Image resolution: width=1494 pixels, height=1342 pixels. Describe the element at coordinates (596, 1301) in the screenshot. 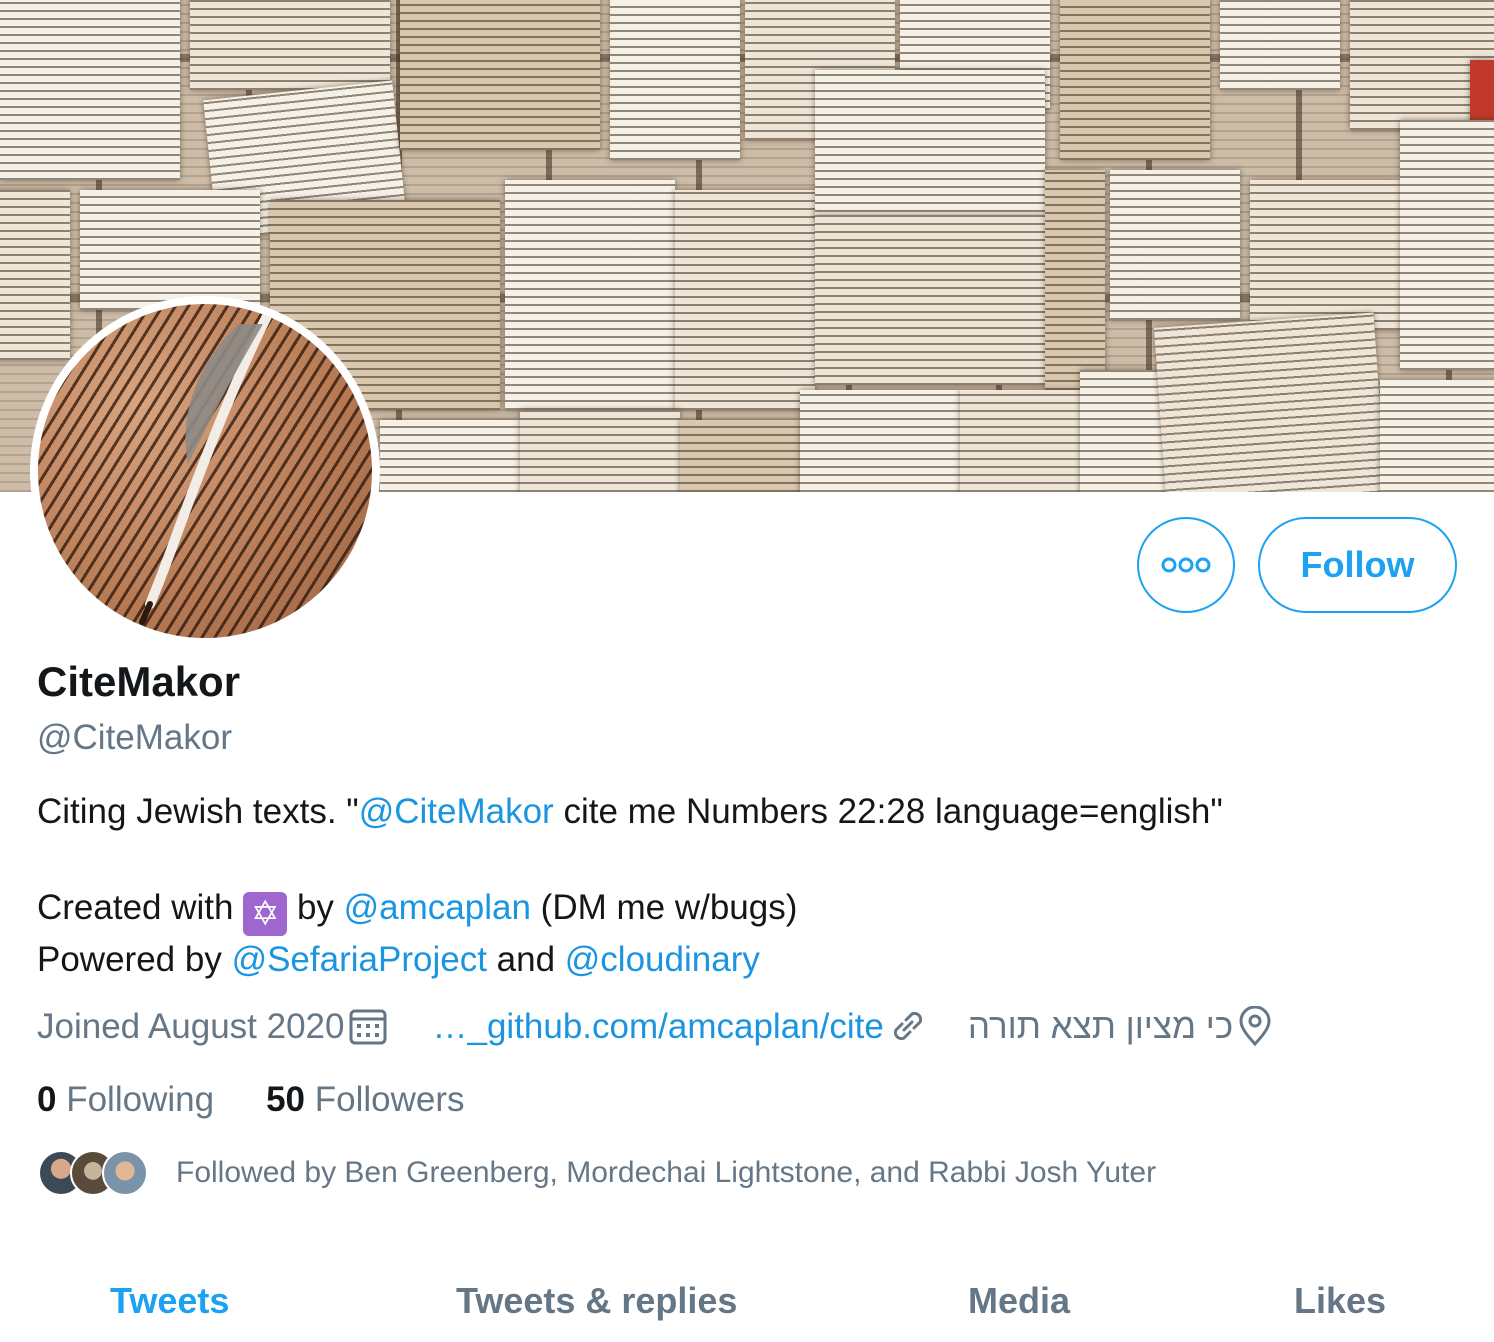

I see `tab-tweets-and-replies: Tweets & replies` at that location.